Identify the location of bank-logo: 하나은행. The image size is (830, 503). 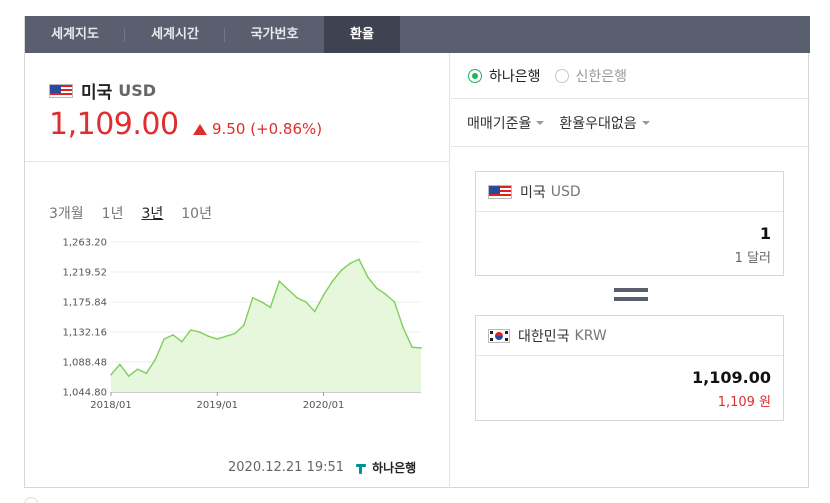
(385, 467).